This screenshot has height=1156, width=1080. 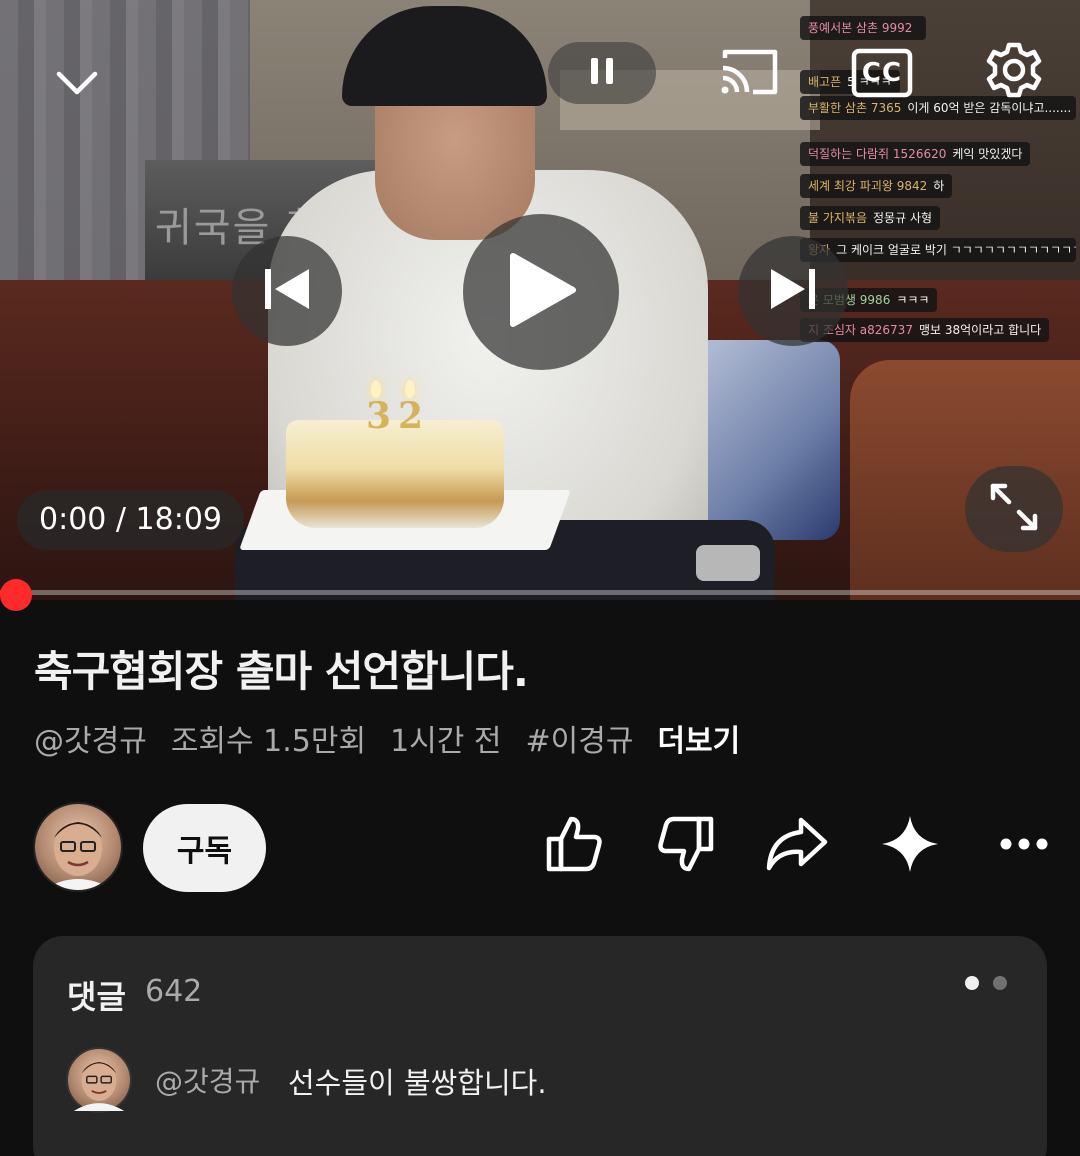 What do you see at coordinates (174, 991) in the screenshot?
I see `comments-count: 642` at bounding box center [174, 991].